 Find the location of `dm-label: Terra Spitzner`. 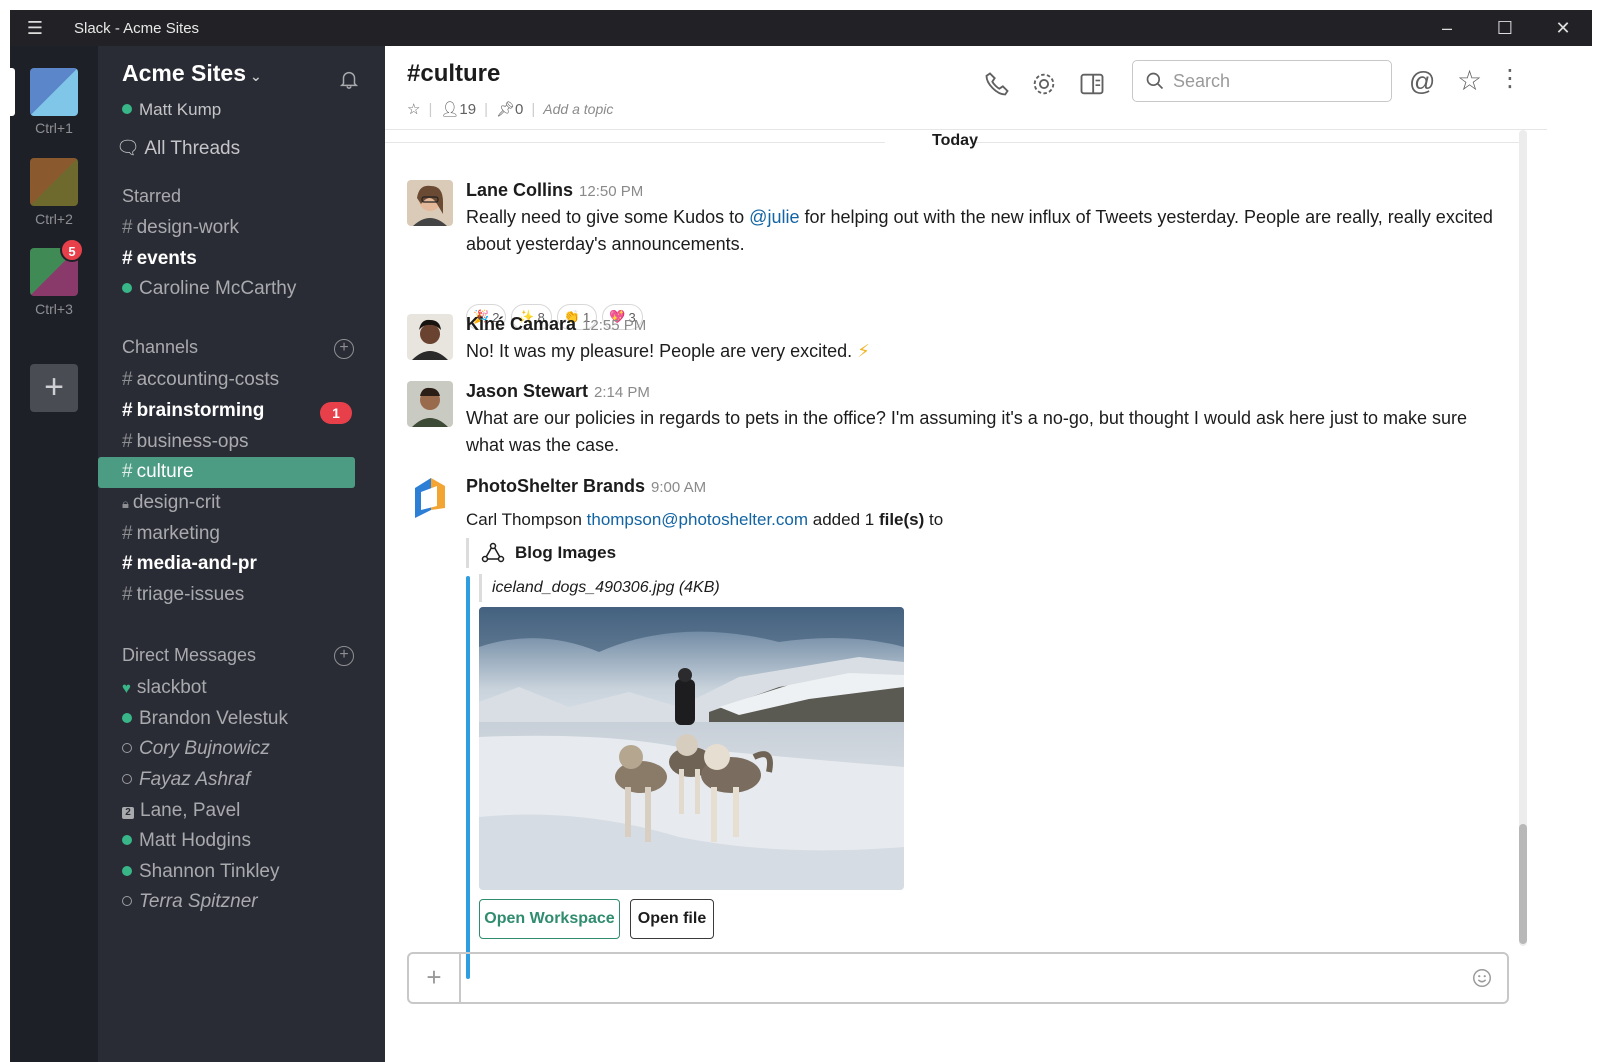

dm-label: Terra Spitzner is located at coordinates (198, 901).